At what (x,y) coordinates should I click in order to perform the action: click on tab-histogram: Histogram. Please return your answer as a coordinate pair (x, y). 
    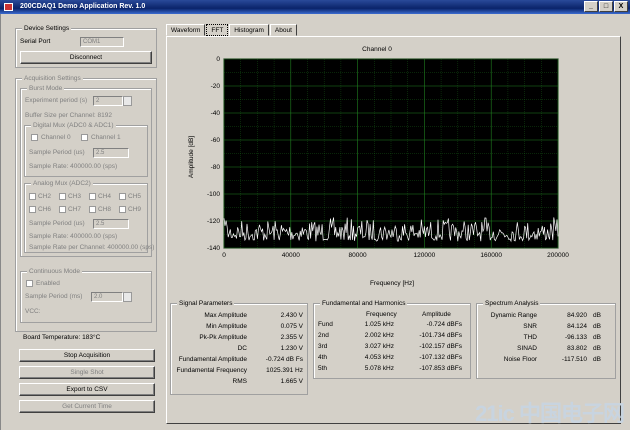
    Looking at the image, I should click on (249, 30).